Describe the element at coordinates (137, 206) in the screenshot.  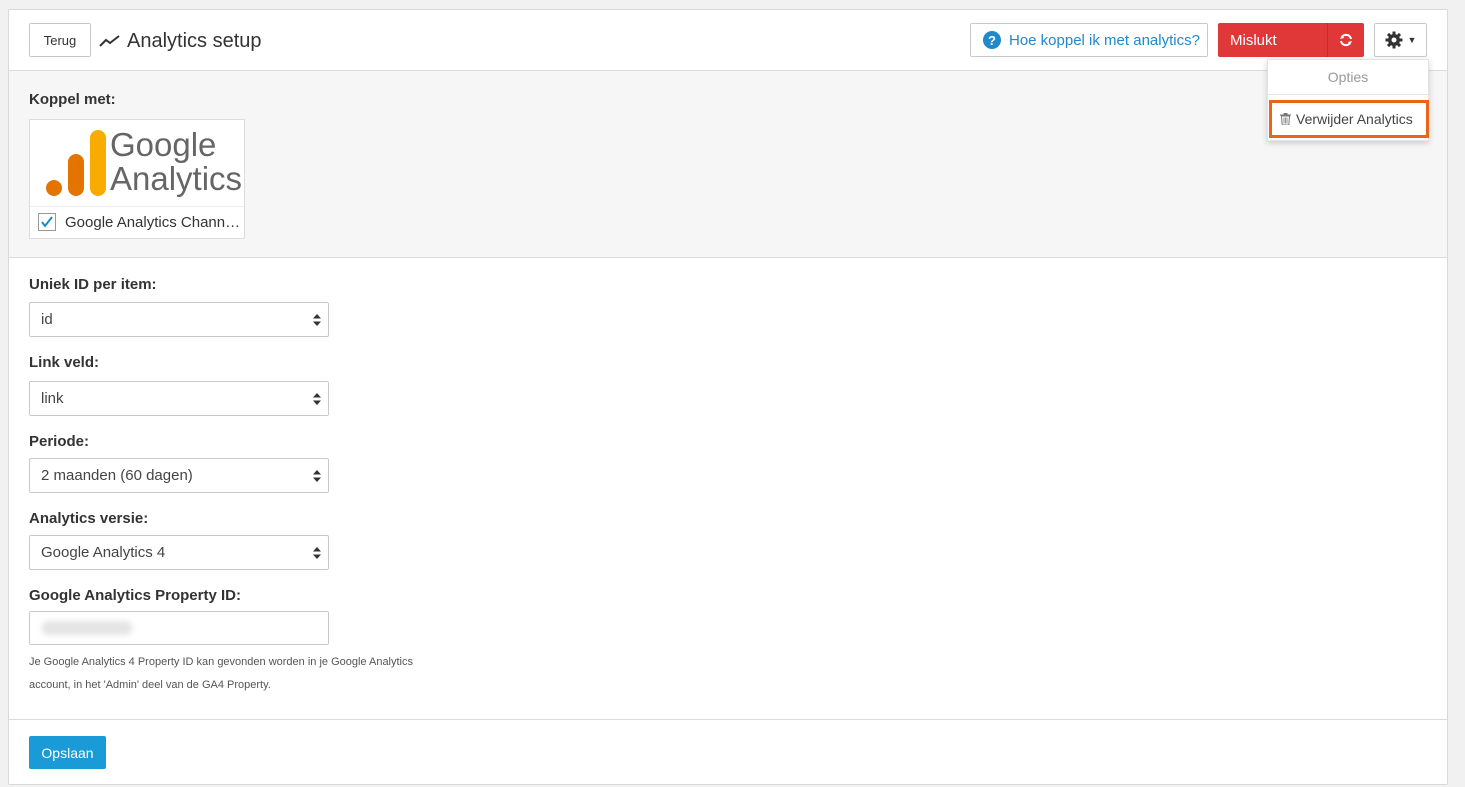
I see `card-divider` at that location.